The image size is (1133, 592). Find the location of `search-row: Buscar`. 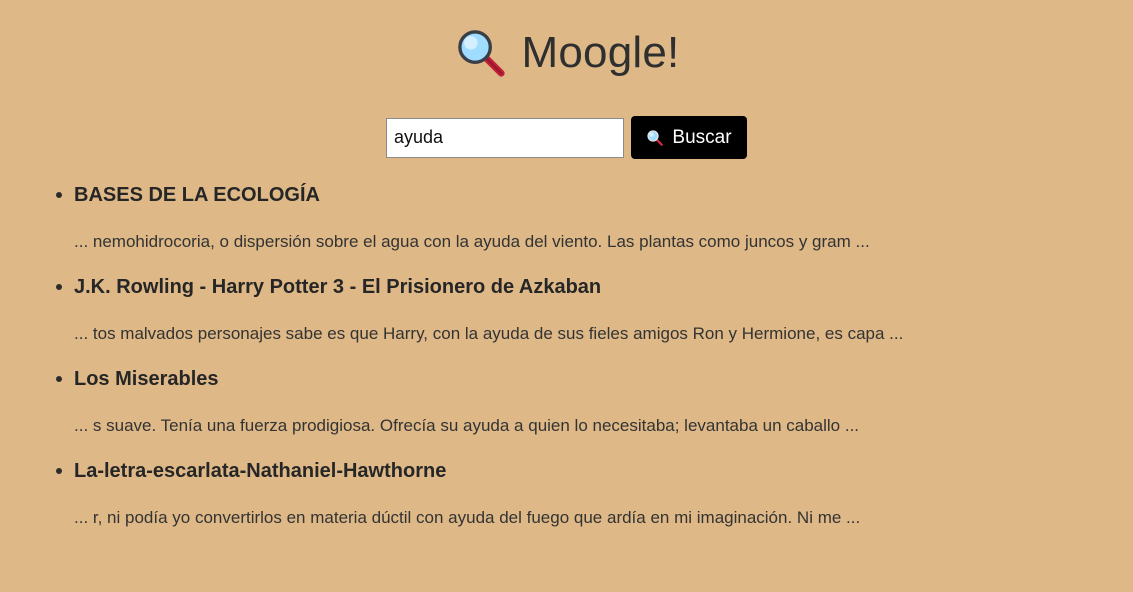

search-row: Buscar is located at coordinates (566, 137).